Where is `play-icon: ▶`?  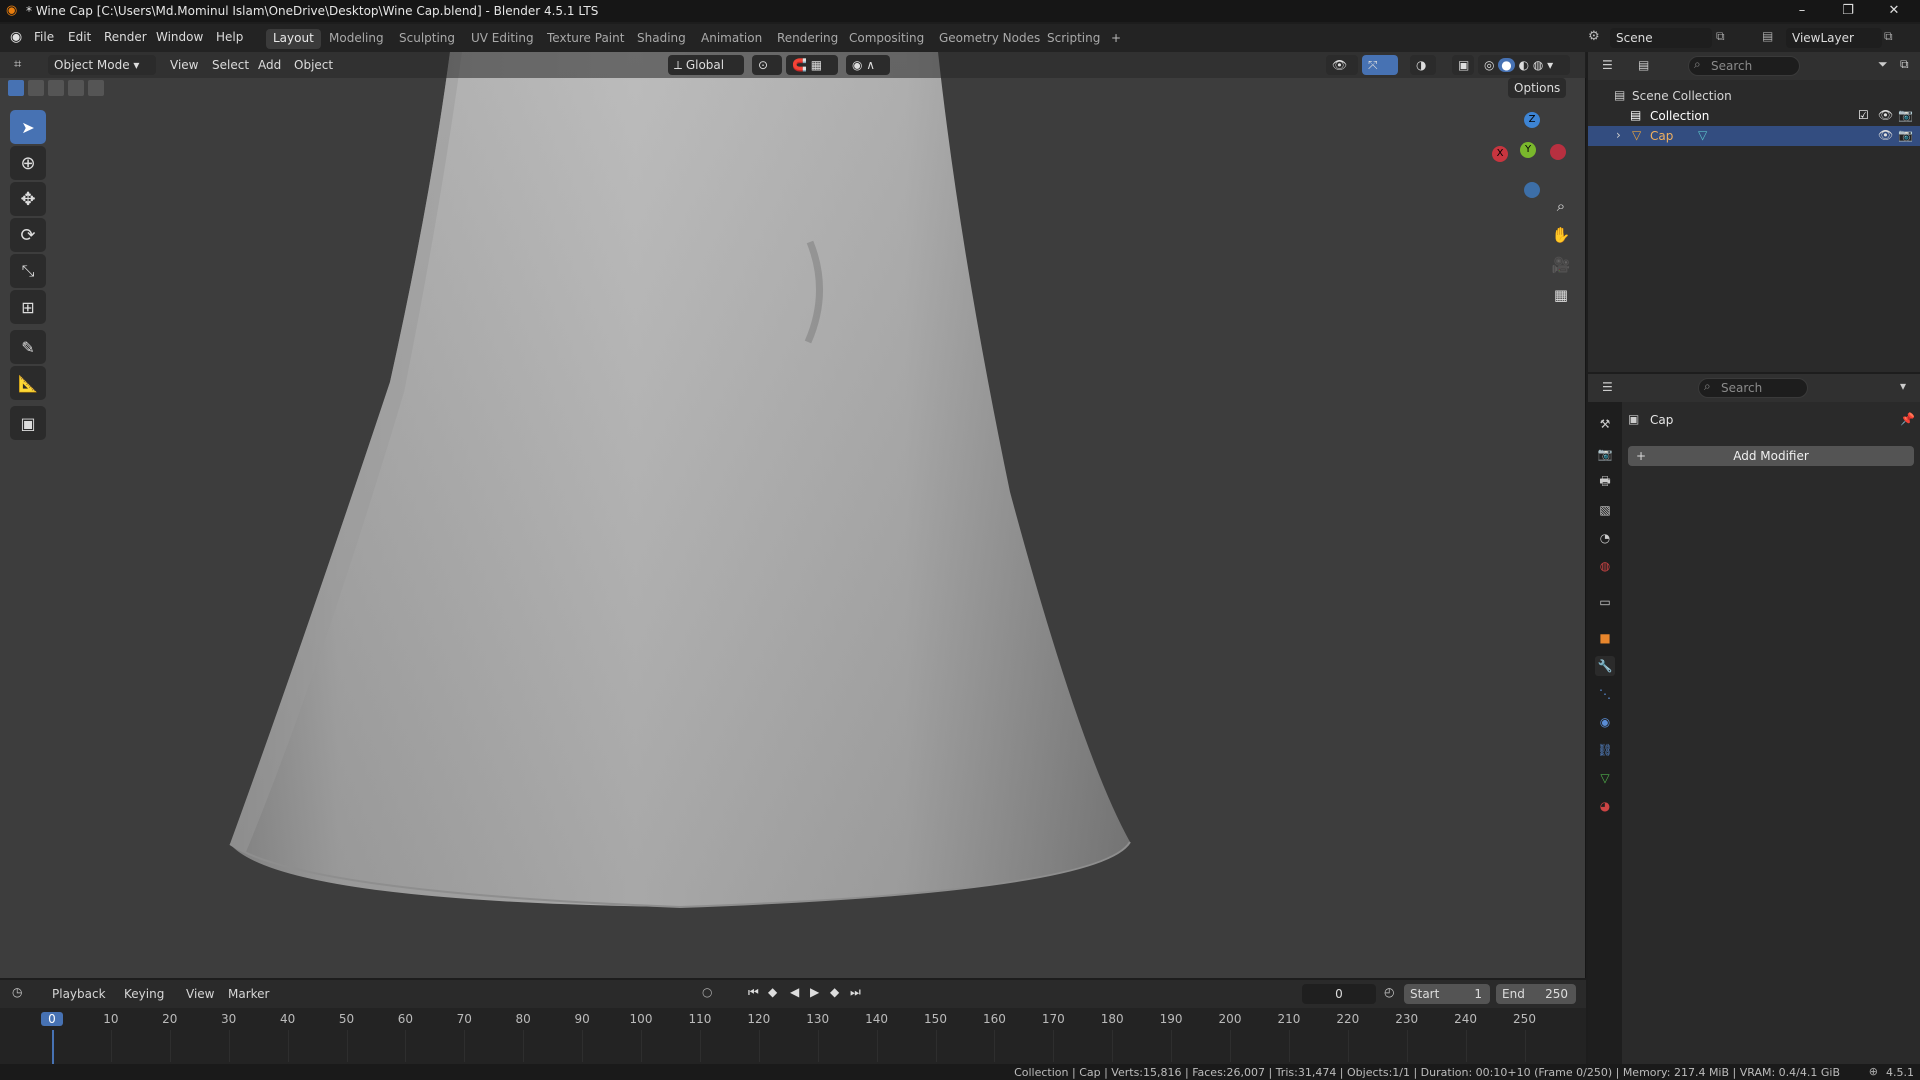 play-icon: ▶ is located at coordinates (814, 992).